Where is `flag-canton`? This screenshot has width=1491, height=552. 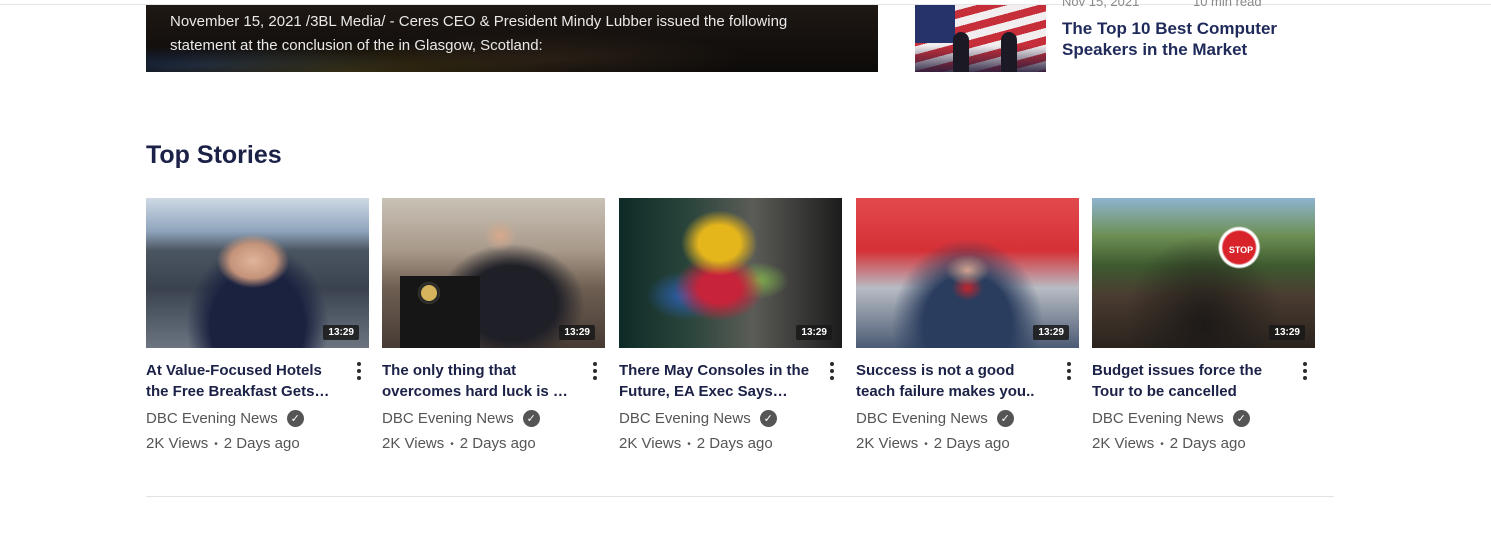 flag-canton is located at coordinates (935, 24).